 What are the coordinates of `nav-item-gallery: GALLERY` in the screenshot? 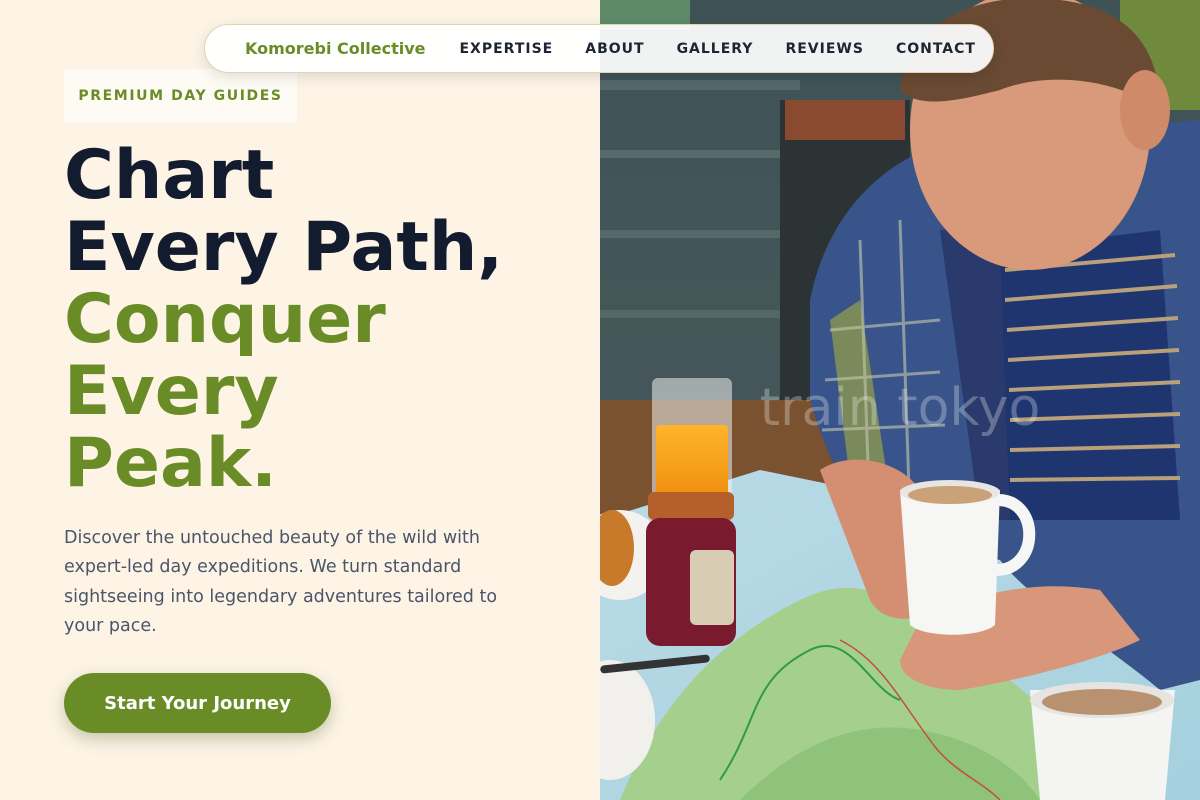 It's located at (715, 49).